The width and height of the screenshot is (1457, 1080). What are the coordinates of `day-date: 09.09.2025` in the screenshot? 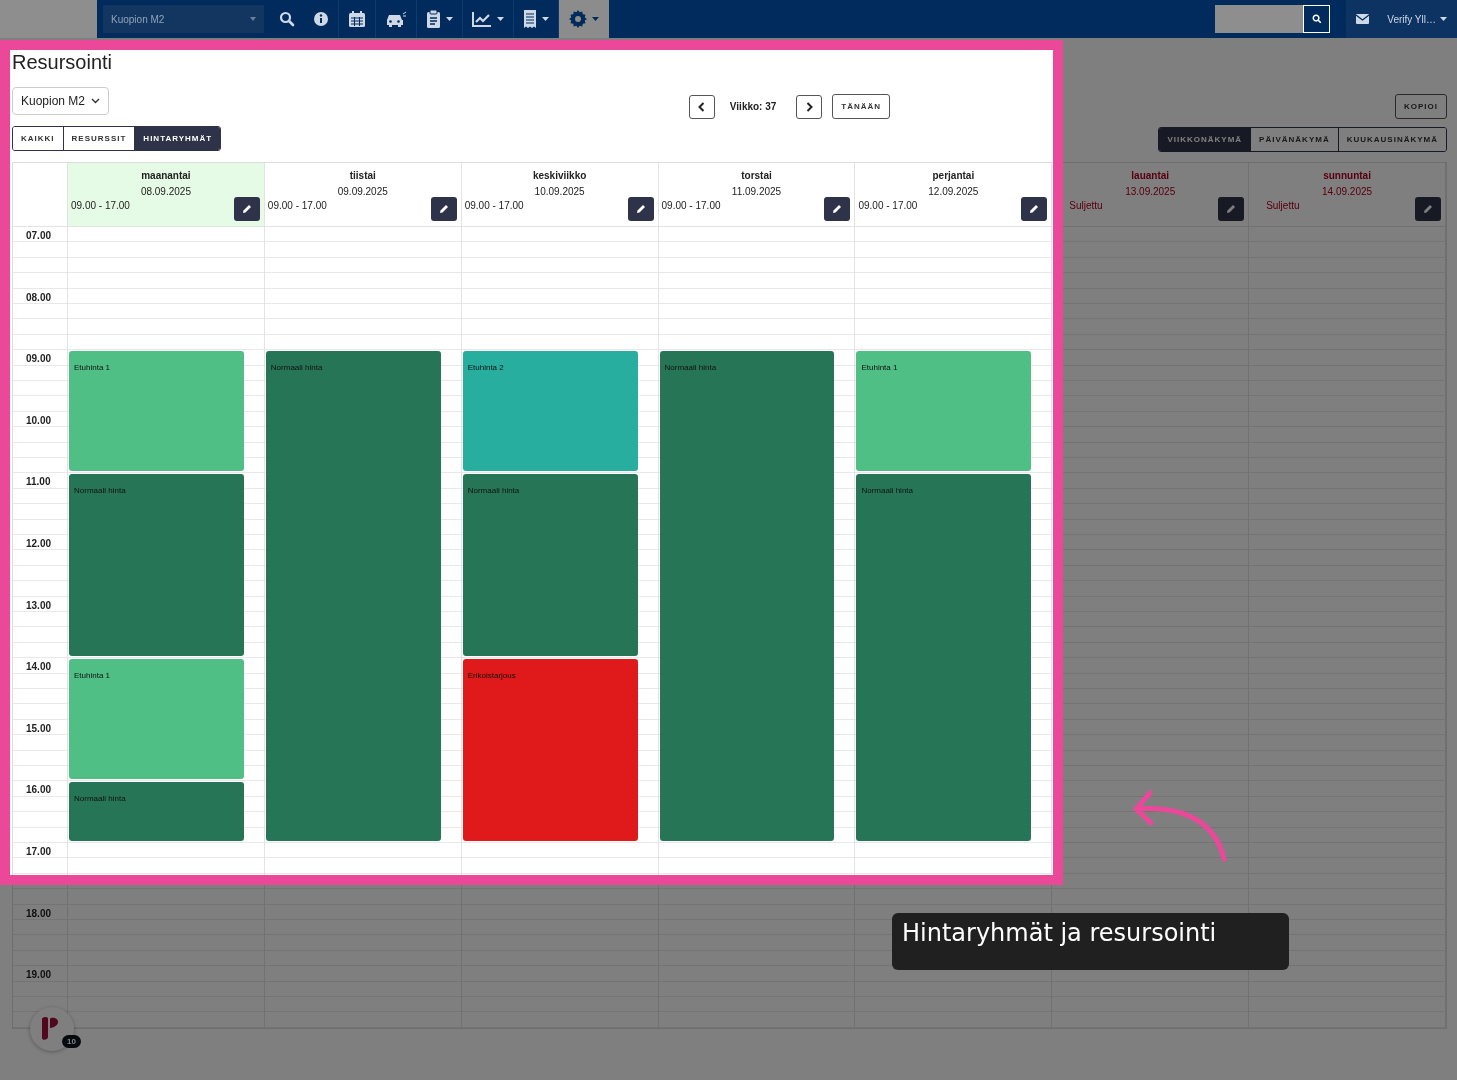 It's located at (362, 191).